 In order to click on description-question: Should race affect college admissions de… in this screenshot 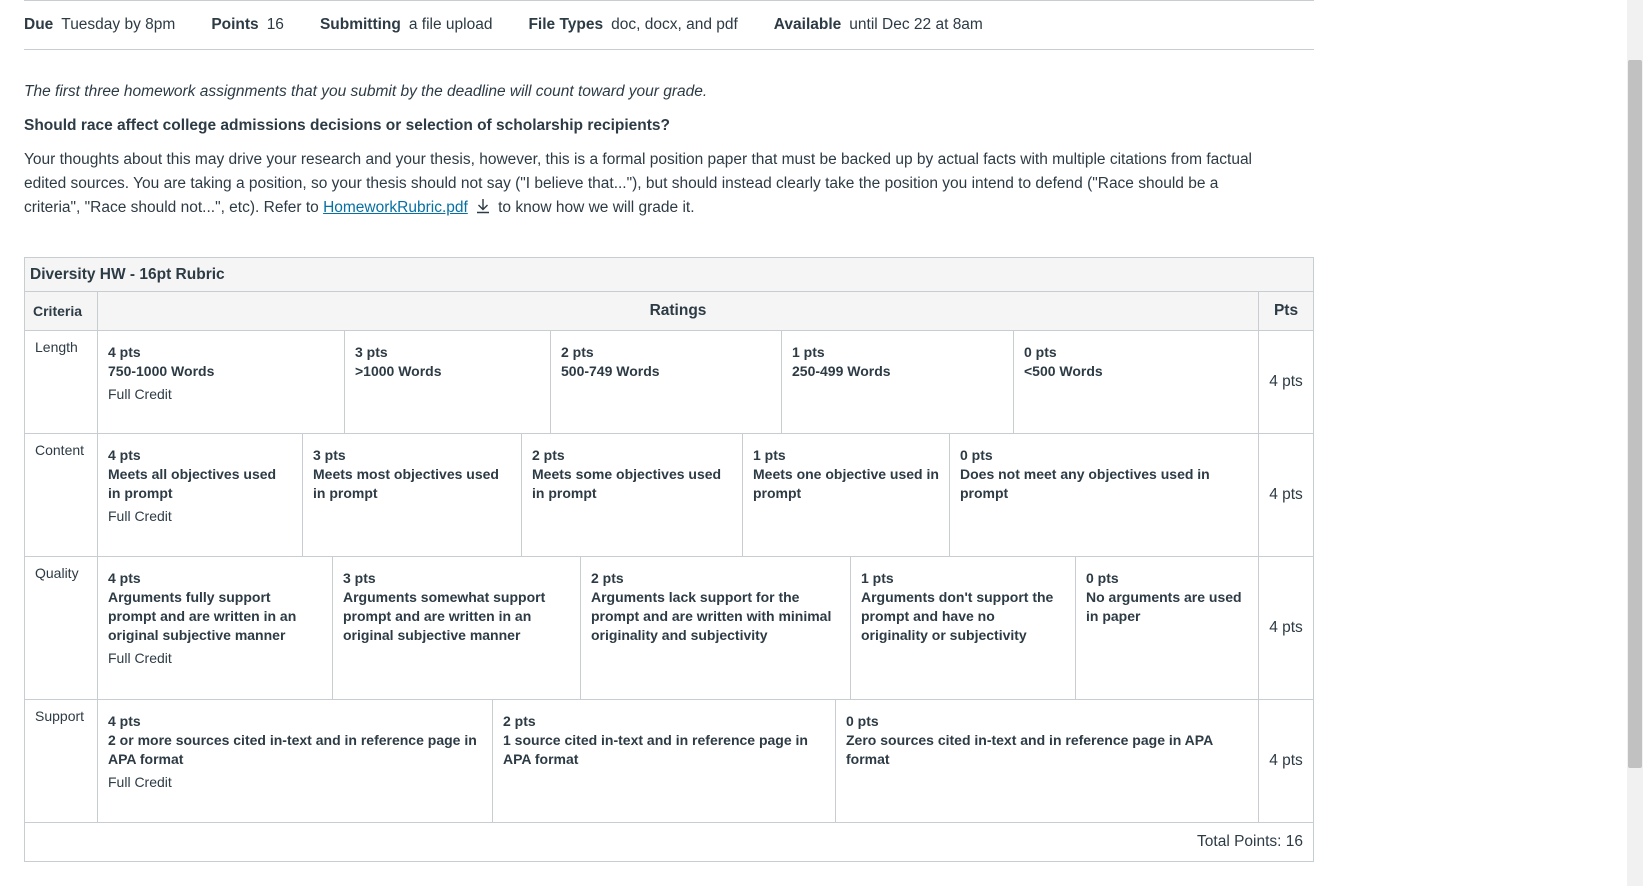, I will do `click(347, 125)`.